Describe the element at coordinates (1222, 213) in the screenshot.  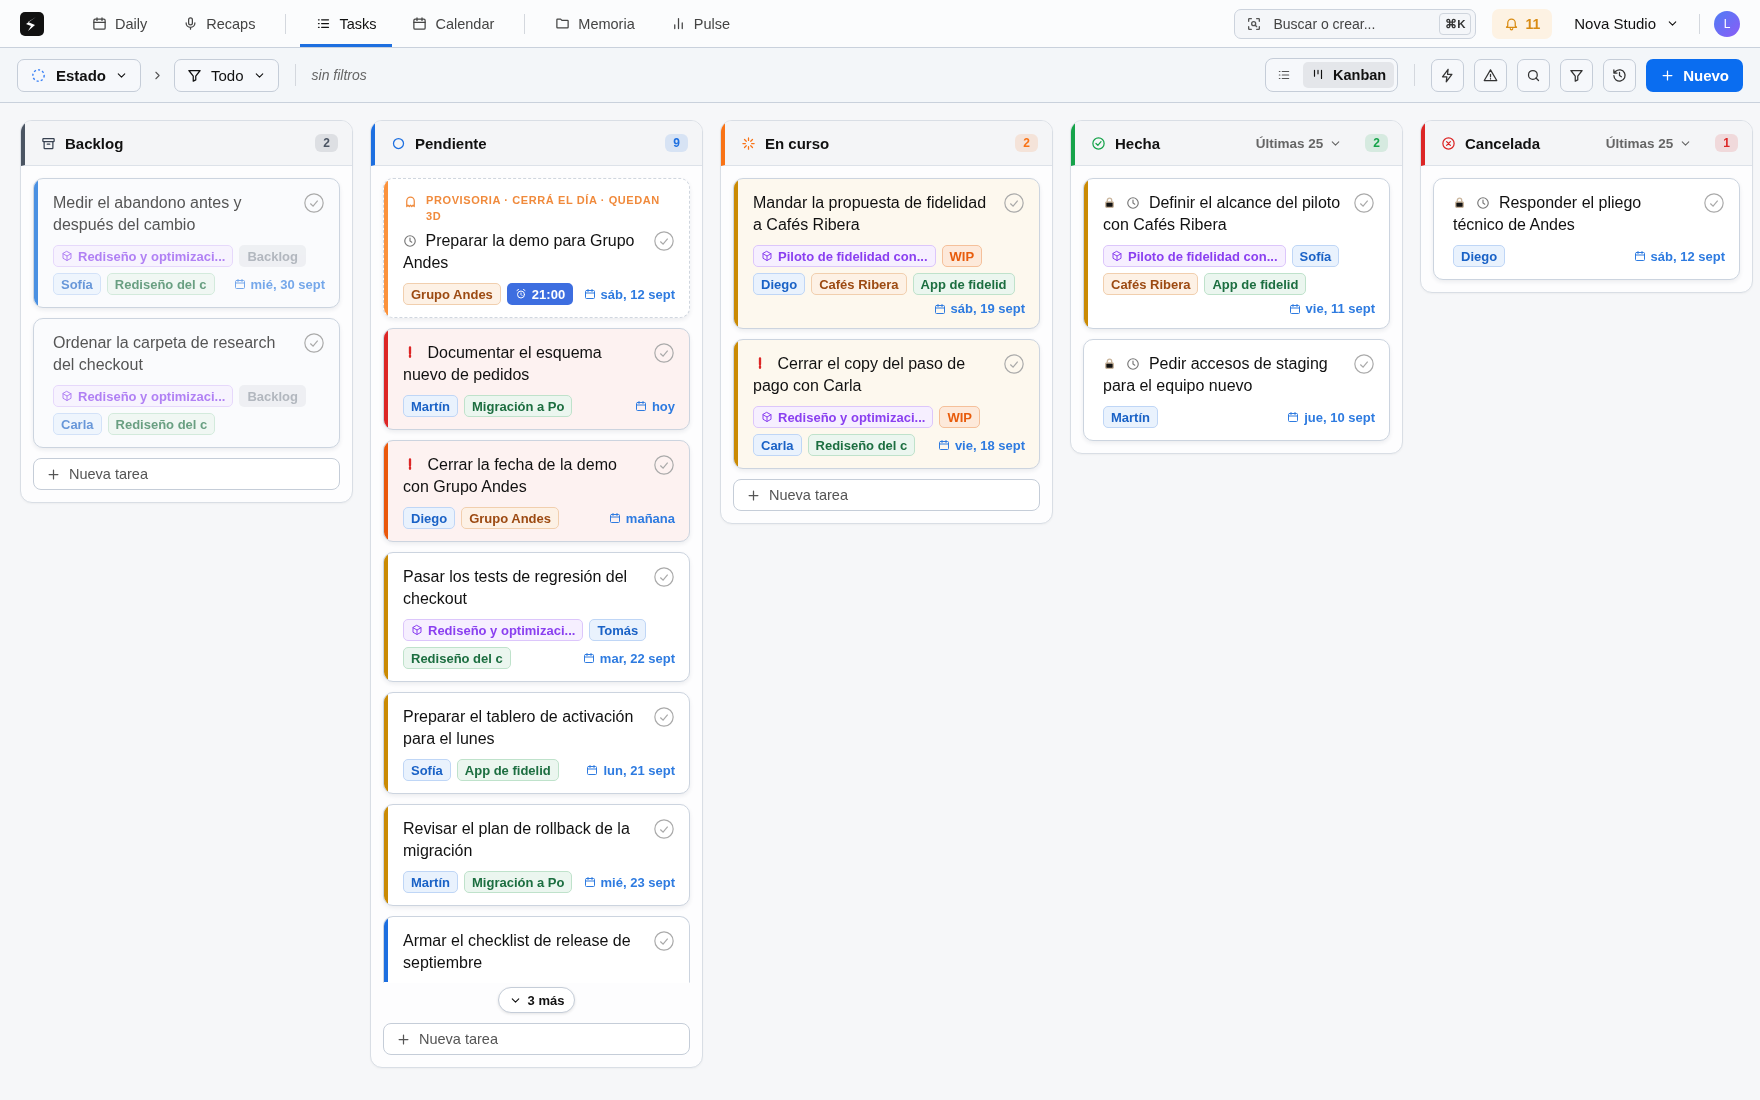
I see `task-title: Definir el alcance del piloto con Cafés Ribera` at that location.